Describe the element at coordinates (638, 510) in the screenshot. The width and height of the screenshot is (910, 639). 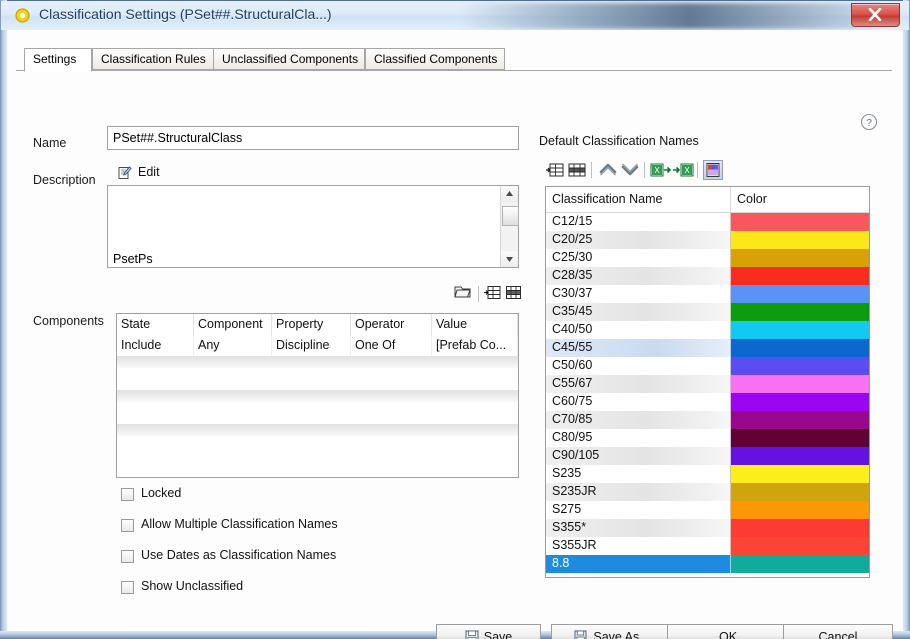
I see `classification-name-cell: S275` at that location.